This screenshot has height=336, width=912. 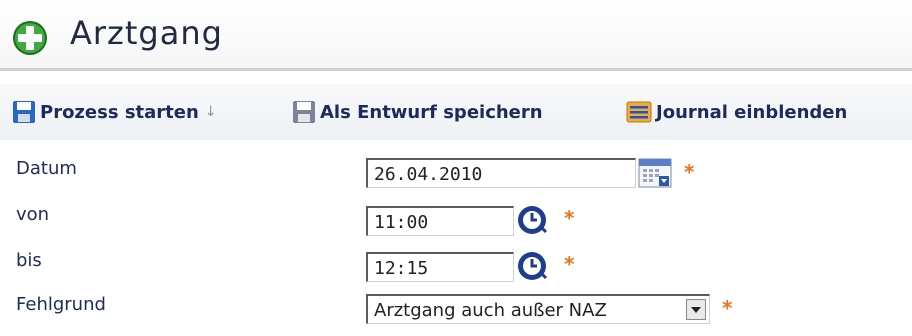 What do you see at coordinates (456, 69) in the screenshot?
I see `header-divider` at bounding box center [456, 69].